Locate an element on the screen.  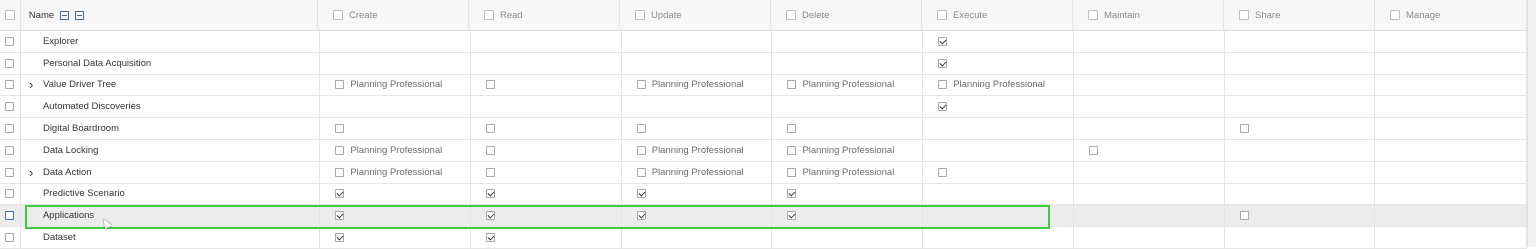
column-header-delete: Delete is located at coordinates (846, 15).